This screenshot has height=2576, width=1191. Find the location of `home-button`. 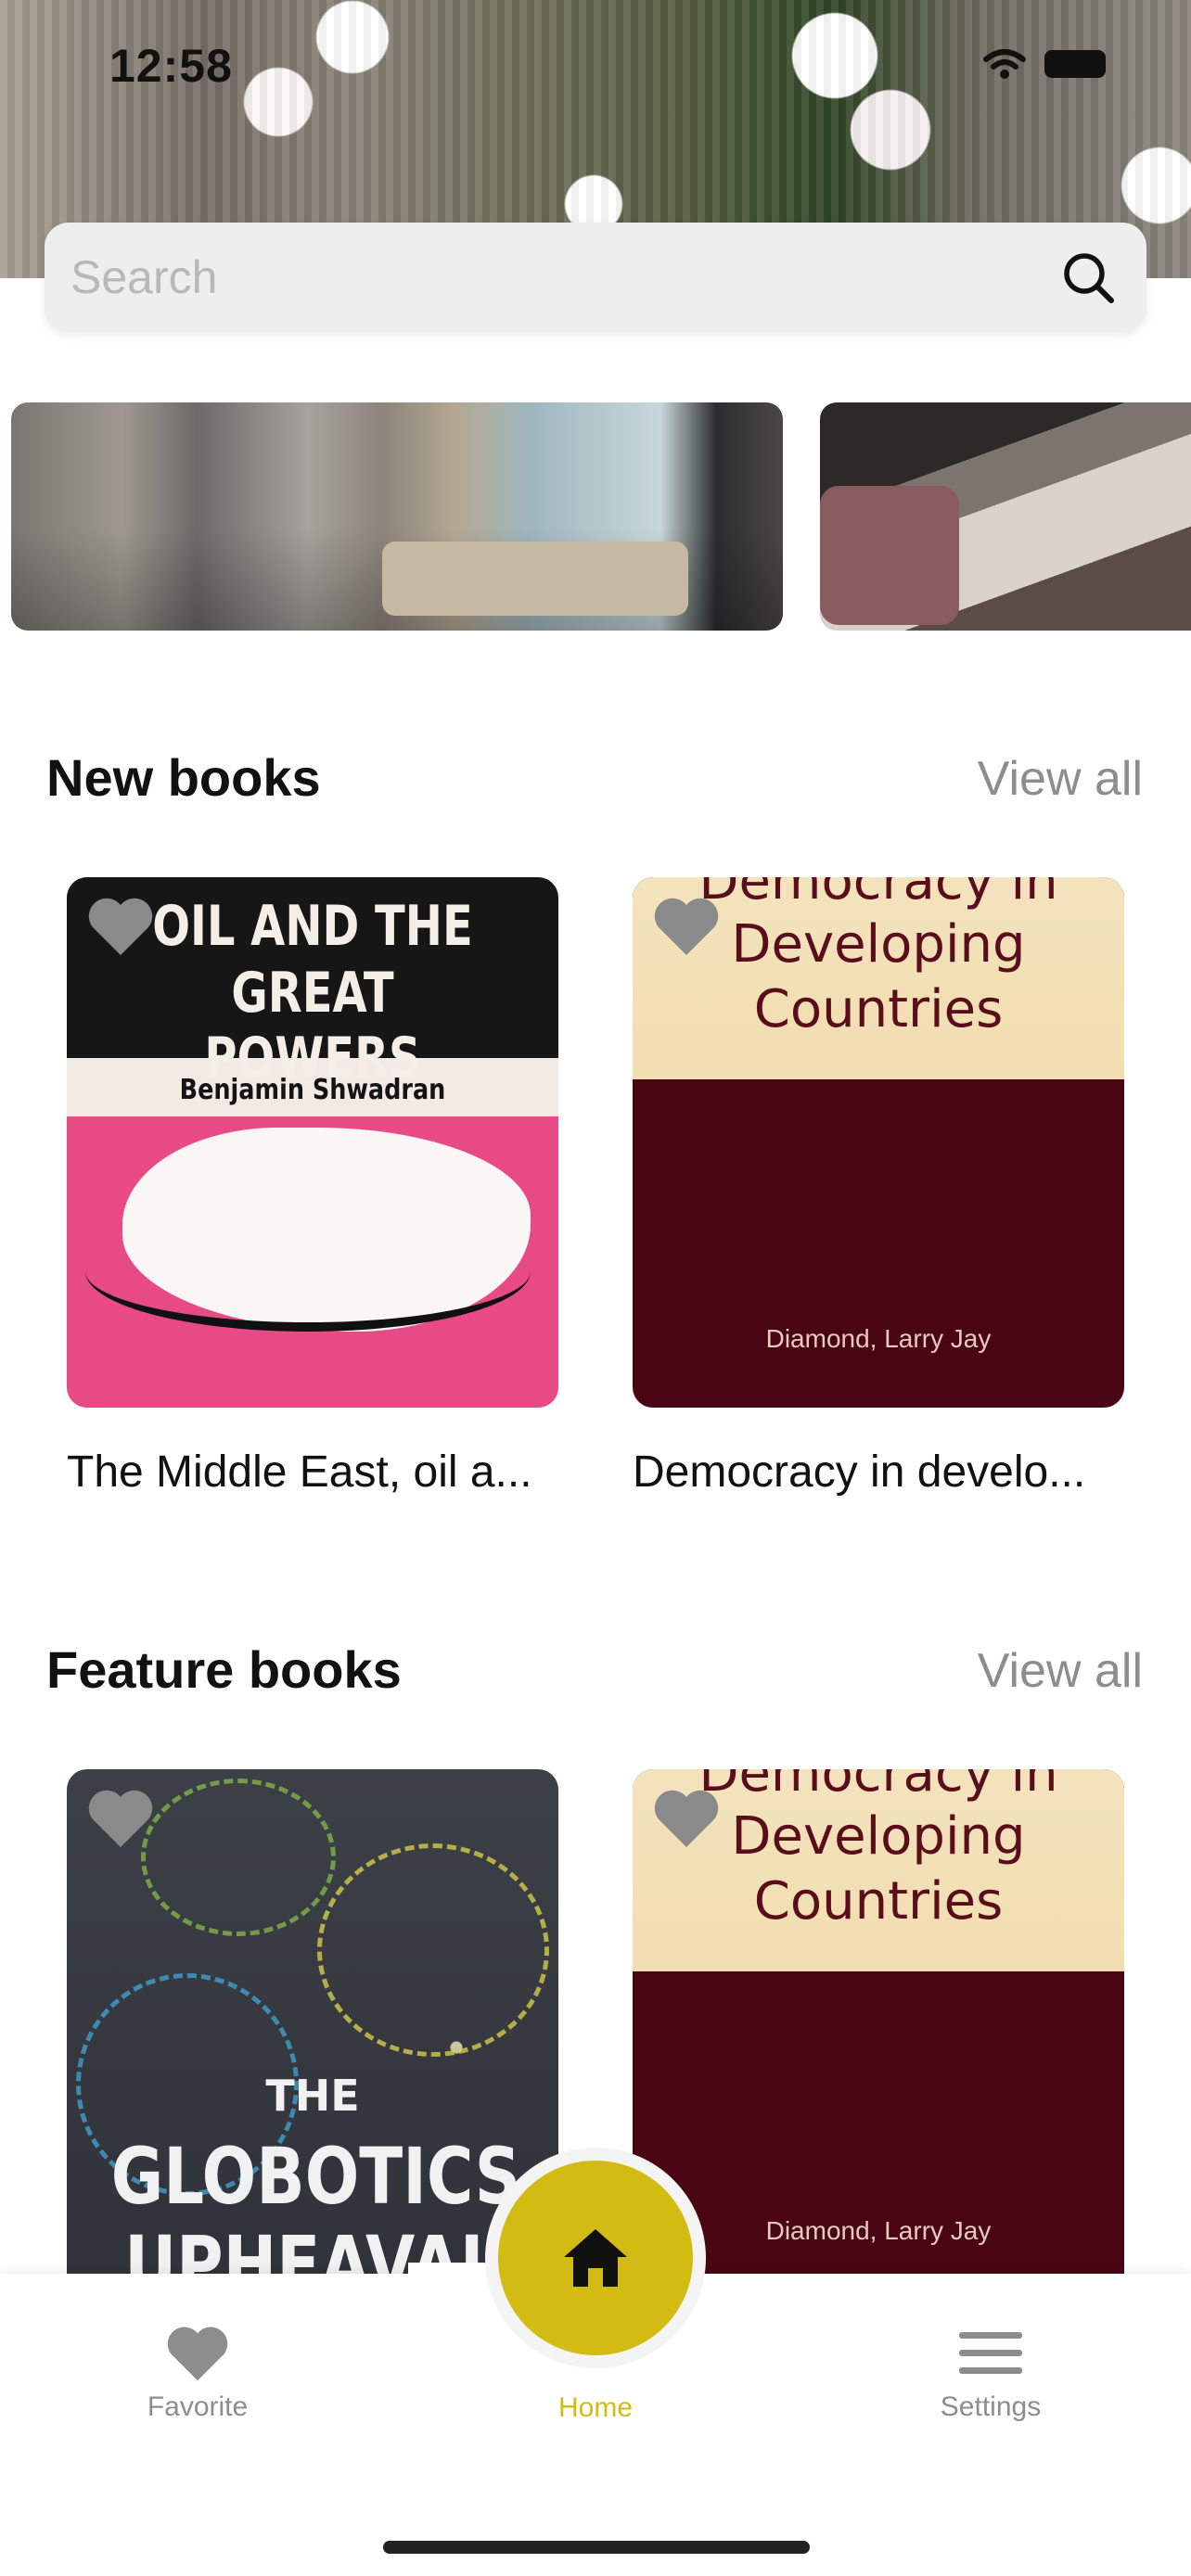

home-button is located at coordinates (595, 2258).